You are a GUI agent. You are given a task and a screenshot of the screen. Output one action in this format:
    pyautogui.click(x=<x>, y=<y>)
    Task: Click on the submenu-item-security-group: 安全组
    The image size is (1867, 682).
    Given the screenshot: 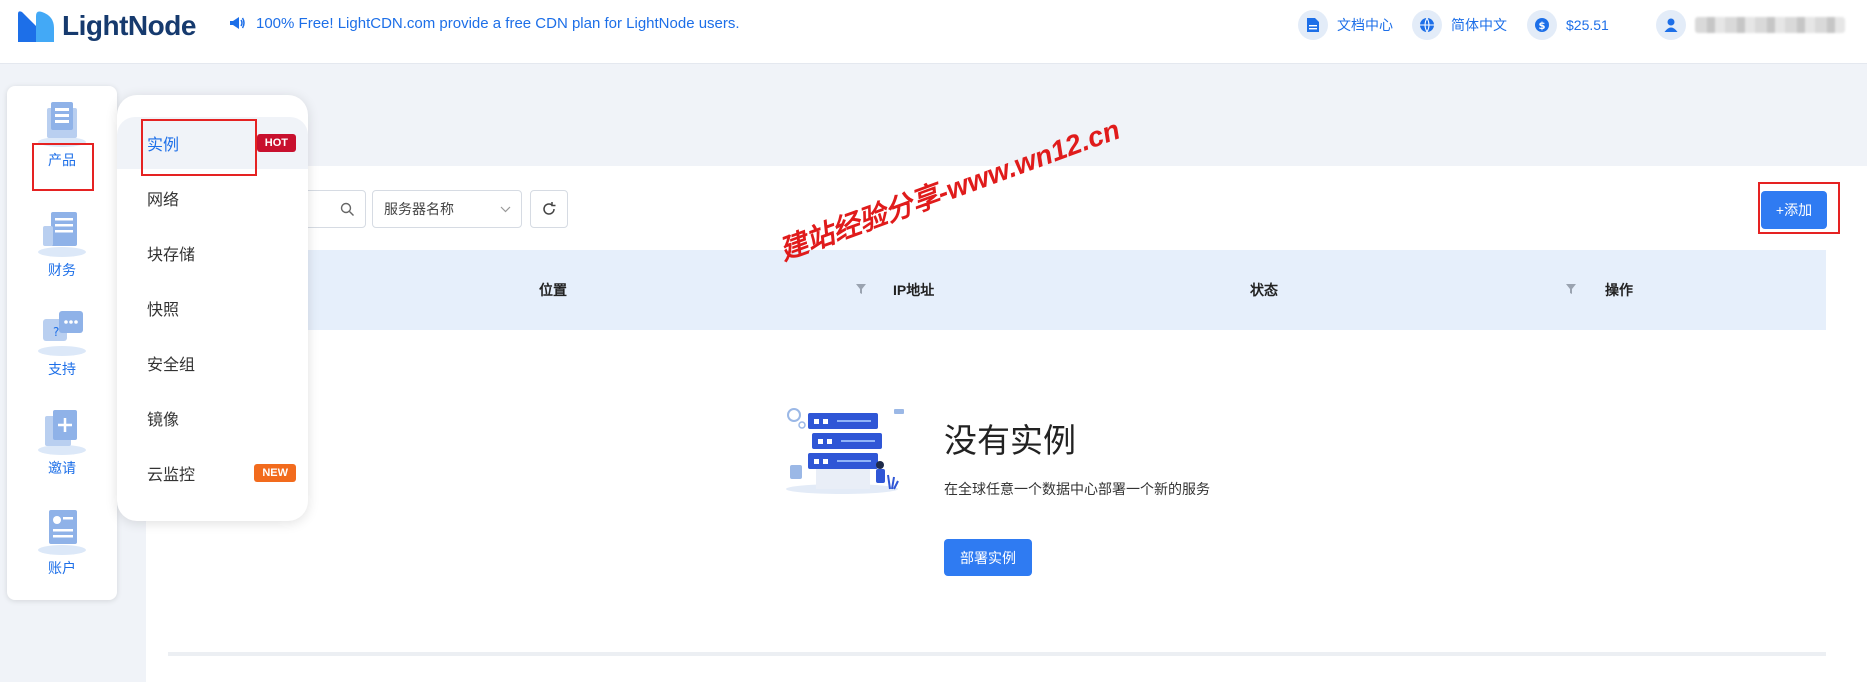 What is the action you would take?
    pyautogui.click(x=212, y=363)
    